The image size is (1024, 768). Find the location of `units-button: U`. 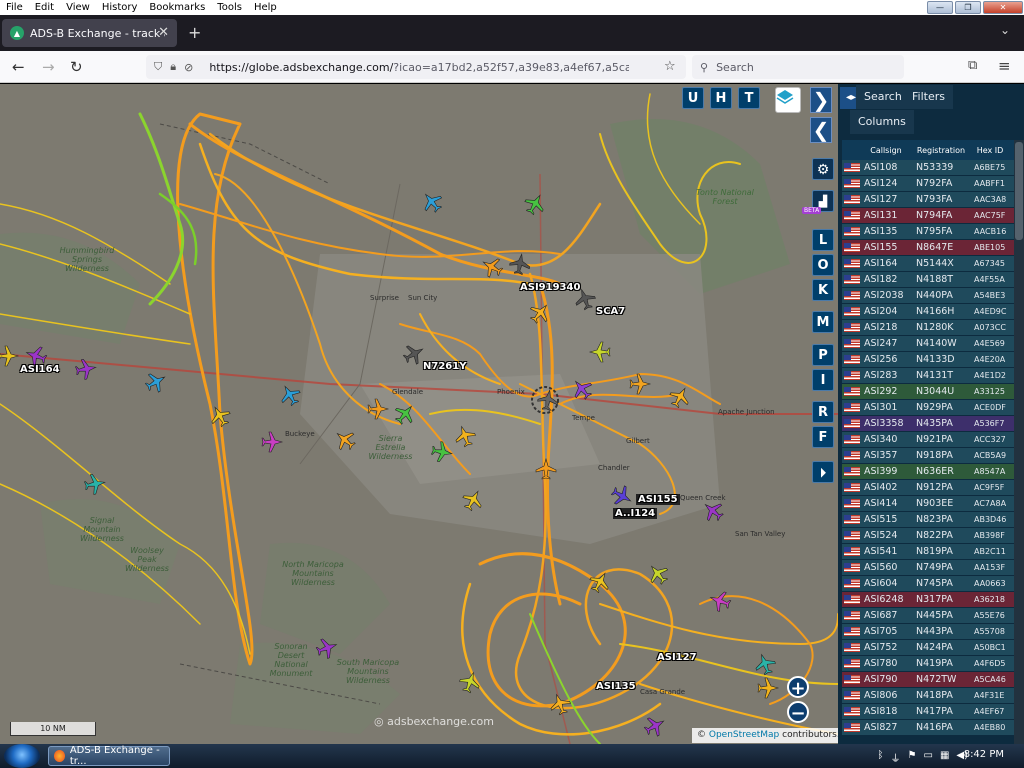

units-button: U is located at coordinates (693, 98).